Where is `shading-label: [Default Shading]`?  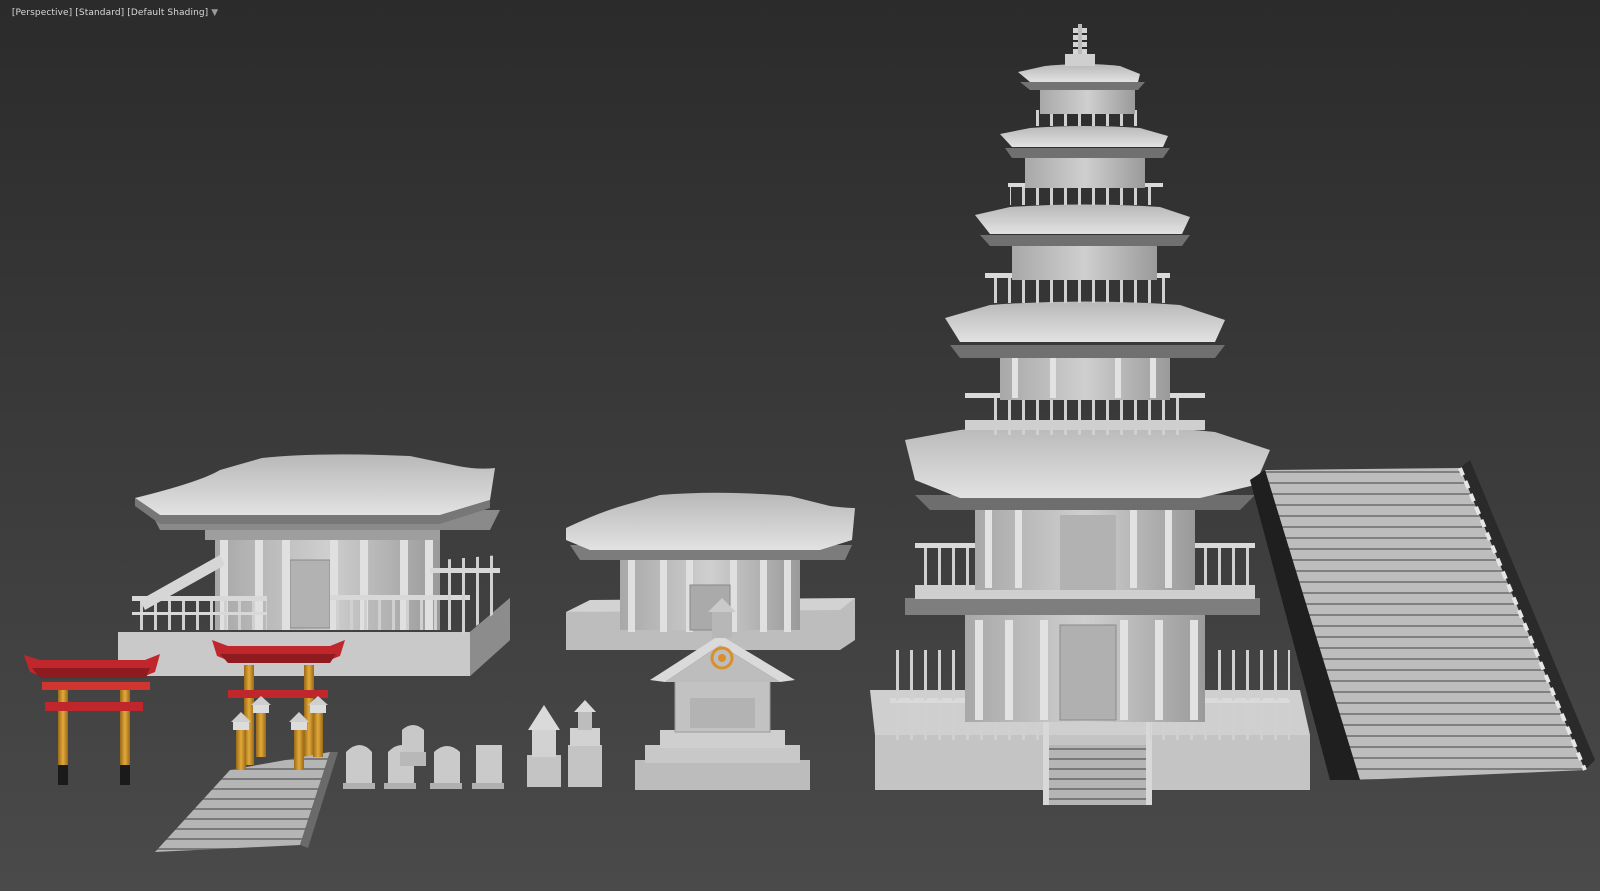
shading-label: [Default Shading] is located at coordinates (167, 13).